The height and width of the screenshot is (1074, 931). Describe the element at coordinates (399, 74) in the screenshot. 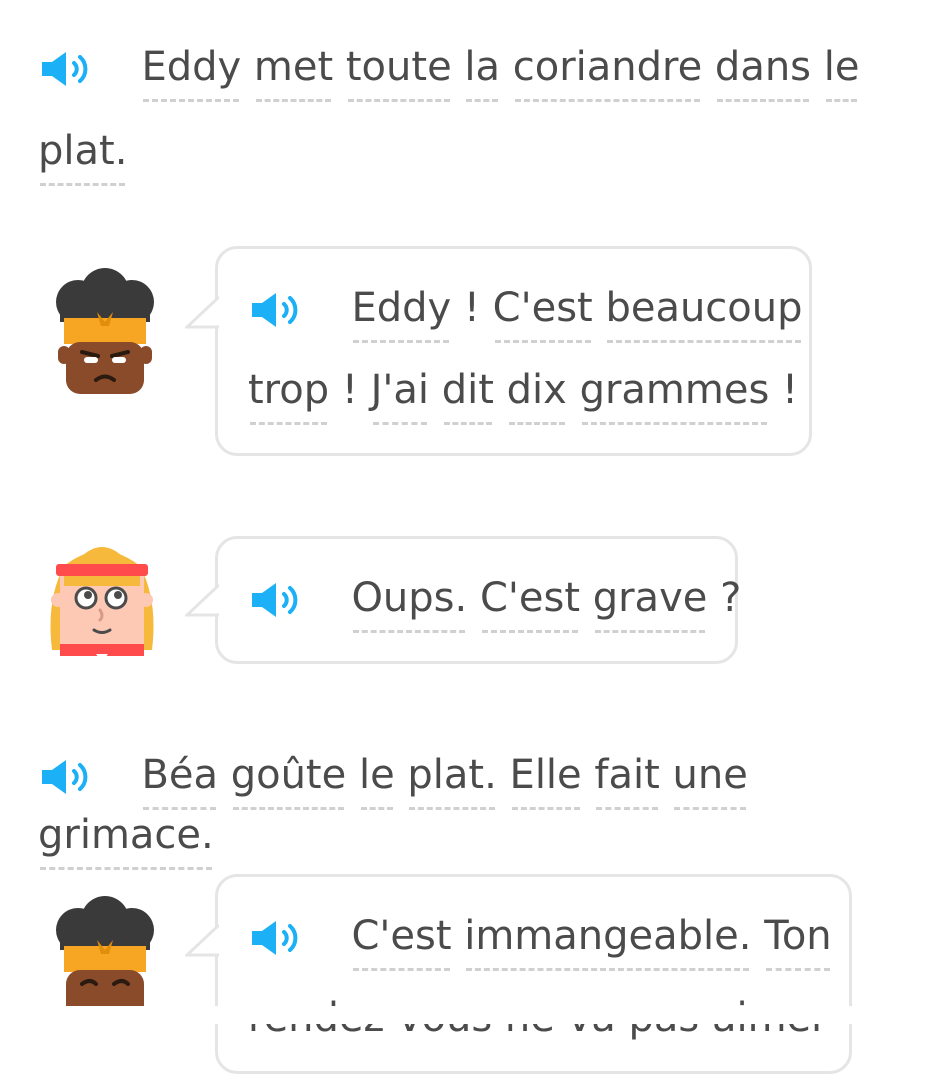

I see `word-token: toute` at that location.